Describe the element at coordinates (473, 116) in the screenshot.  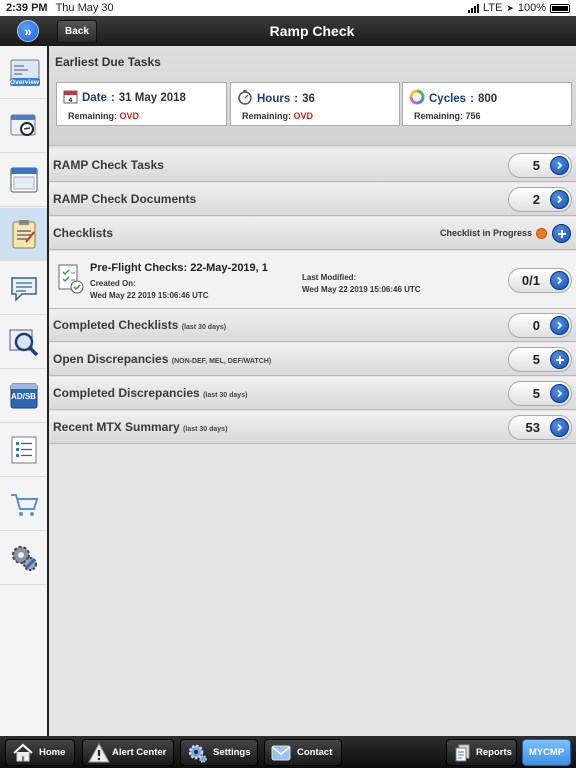
I see `due-cycles-remaining-value: 756` at that location.